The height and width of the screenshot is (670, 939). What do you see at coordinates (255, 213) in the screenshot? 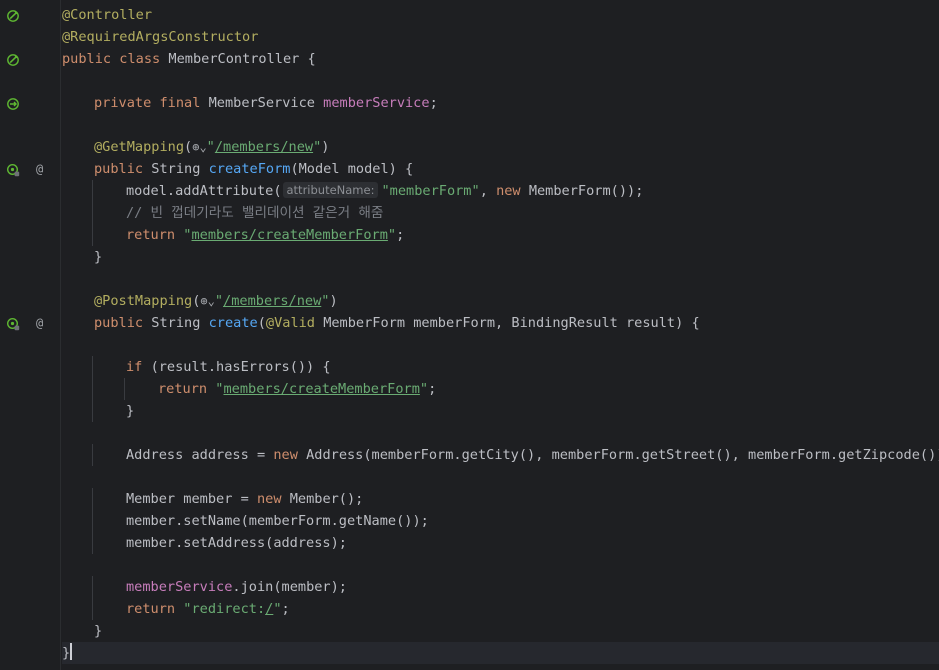
I see `comment: // 빈 껍데기라도 밸리데이션 같은거 해줌` at bounding box center [255, 213].